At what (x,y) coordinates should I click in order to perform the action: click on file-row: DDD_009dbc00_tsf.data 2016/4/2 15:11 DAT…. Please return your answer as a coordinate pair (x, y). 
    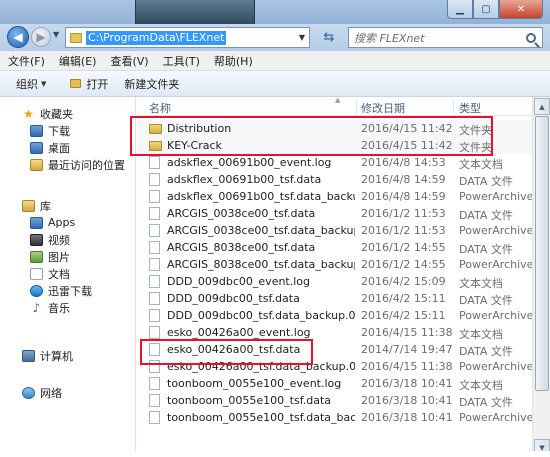
    Looking at the image, I should click on (334, 298).